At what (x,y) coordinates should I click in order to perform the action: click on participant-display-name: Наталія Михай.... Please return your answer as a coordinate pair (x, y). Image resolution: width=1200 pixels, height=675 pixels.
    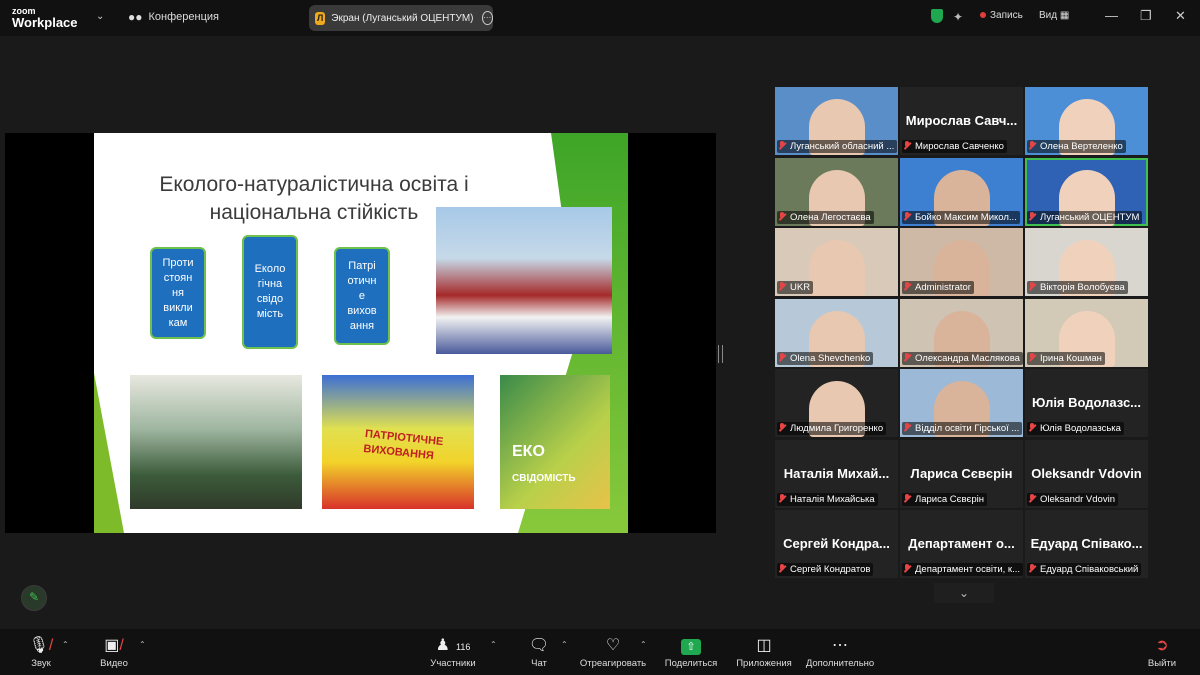
    Looking at the image, I should click on (836, 473).